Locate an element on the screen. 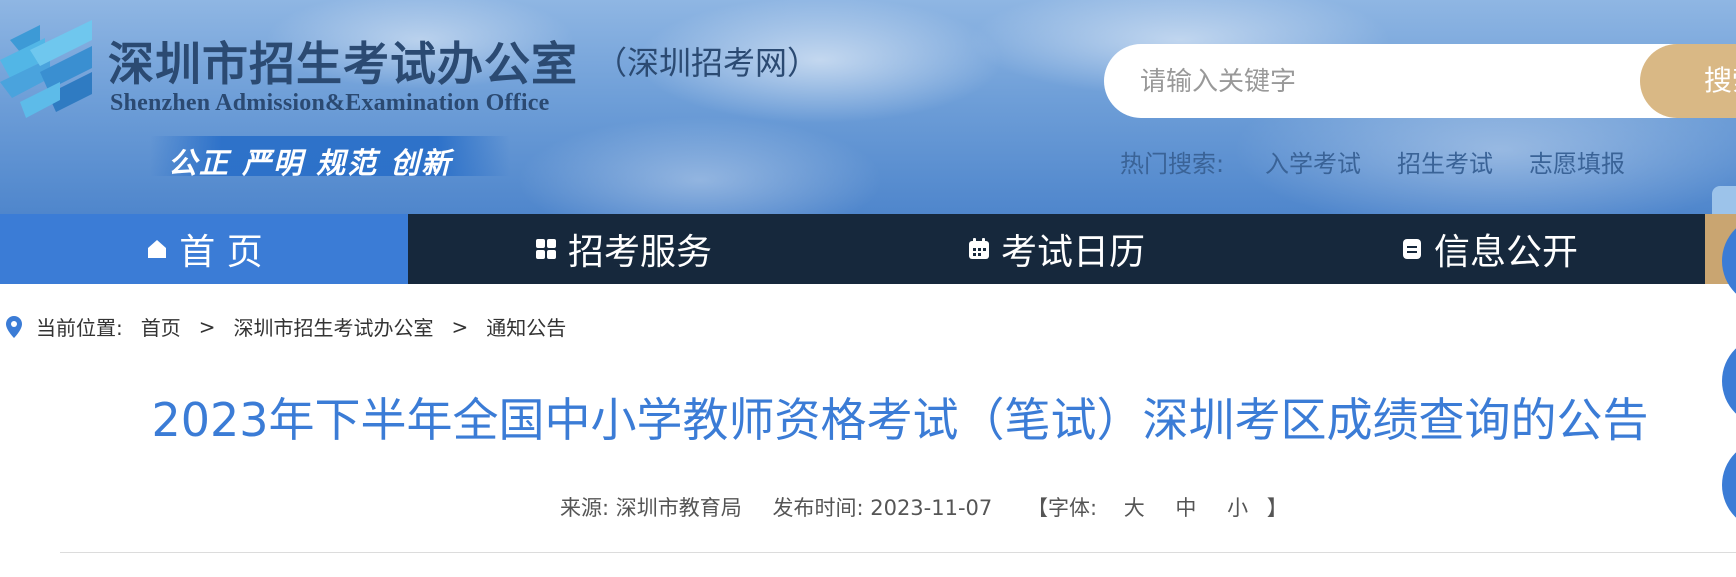 This screenshot has height=577, width=1736. main-nav: 首 页 招考服务 考试日历 信息公开 is located at coordinates (868, 249).